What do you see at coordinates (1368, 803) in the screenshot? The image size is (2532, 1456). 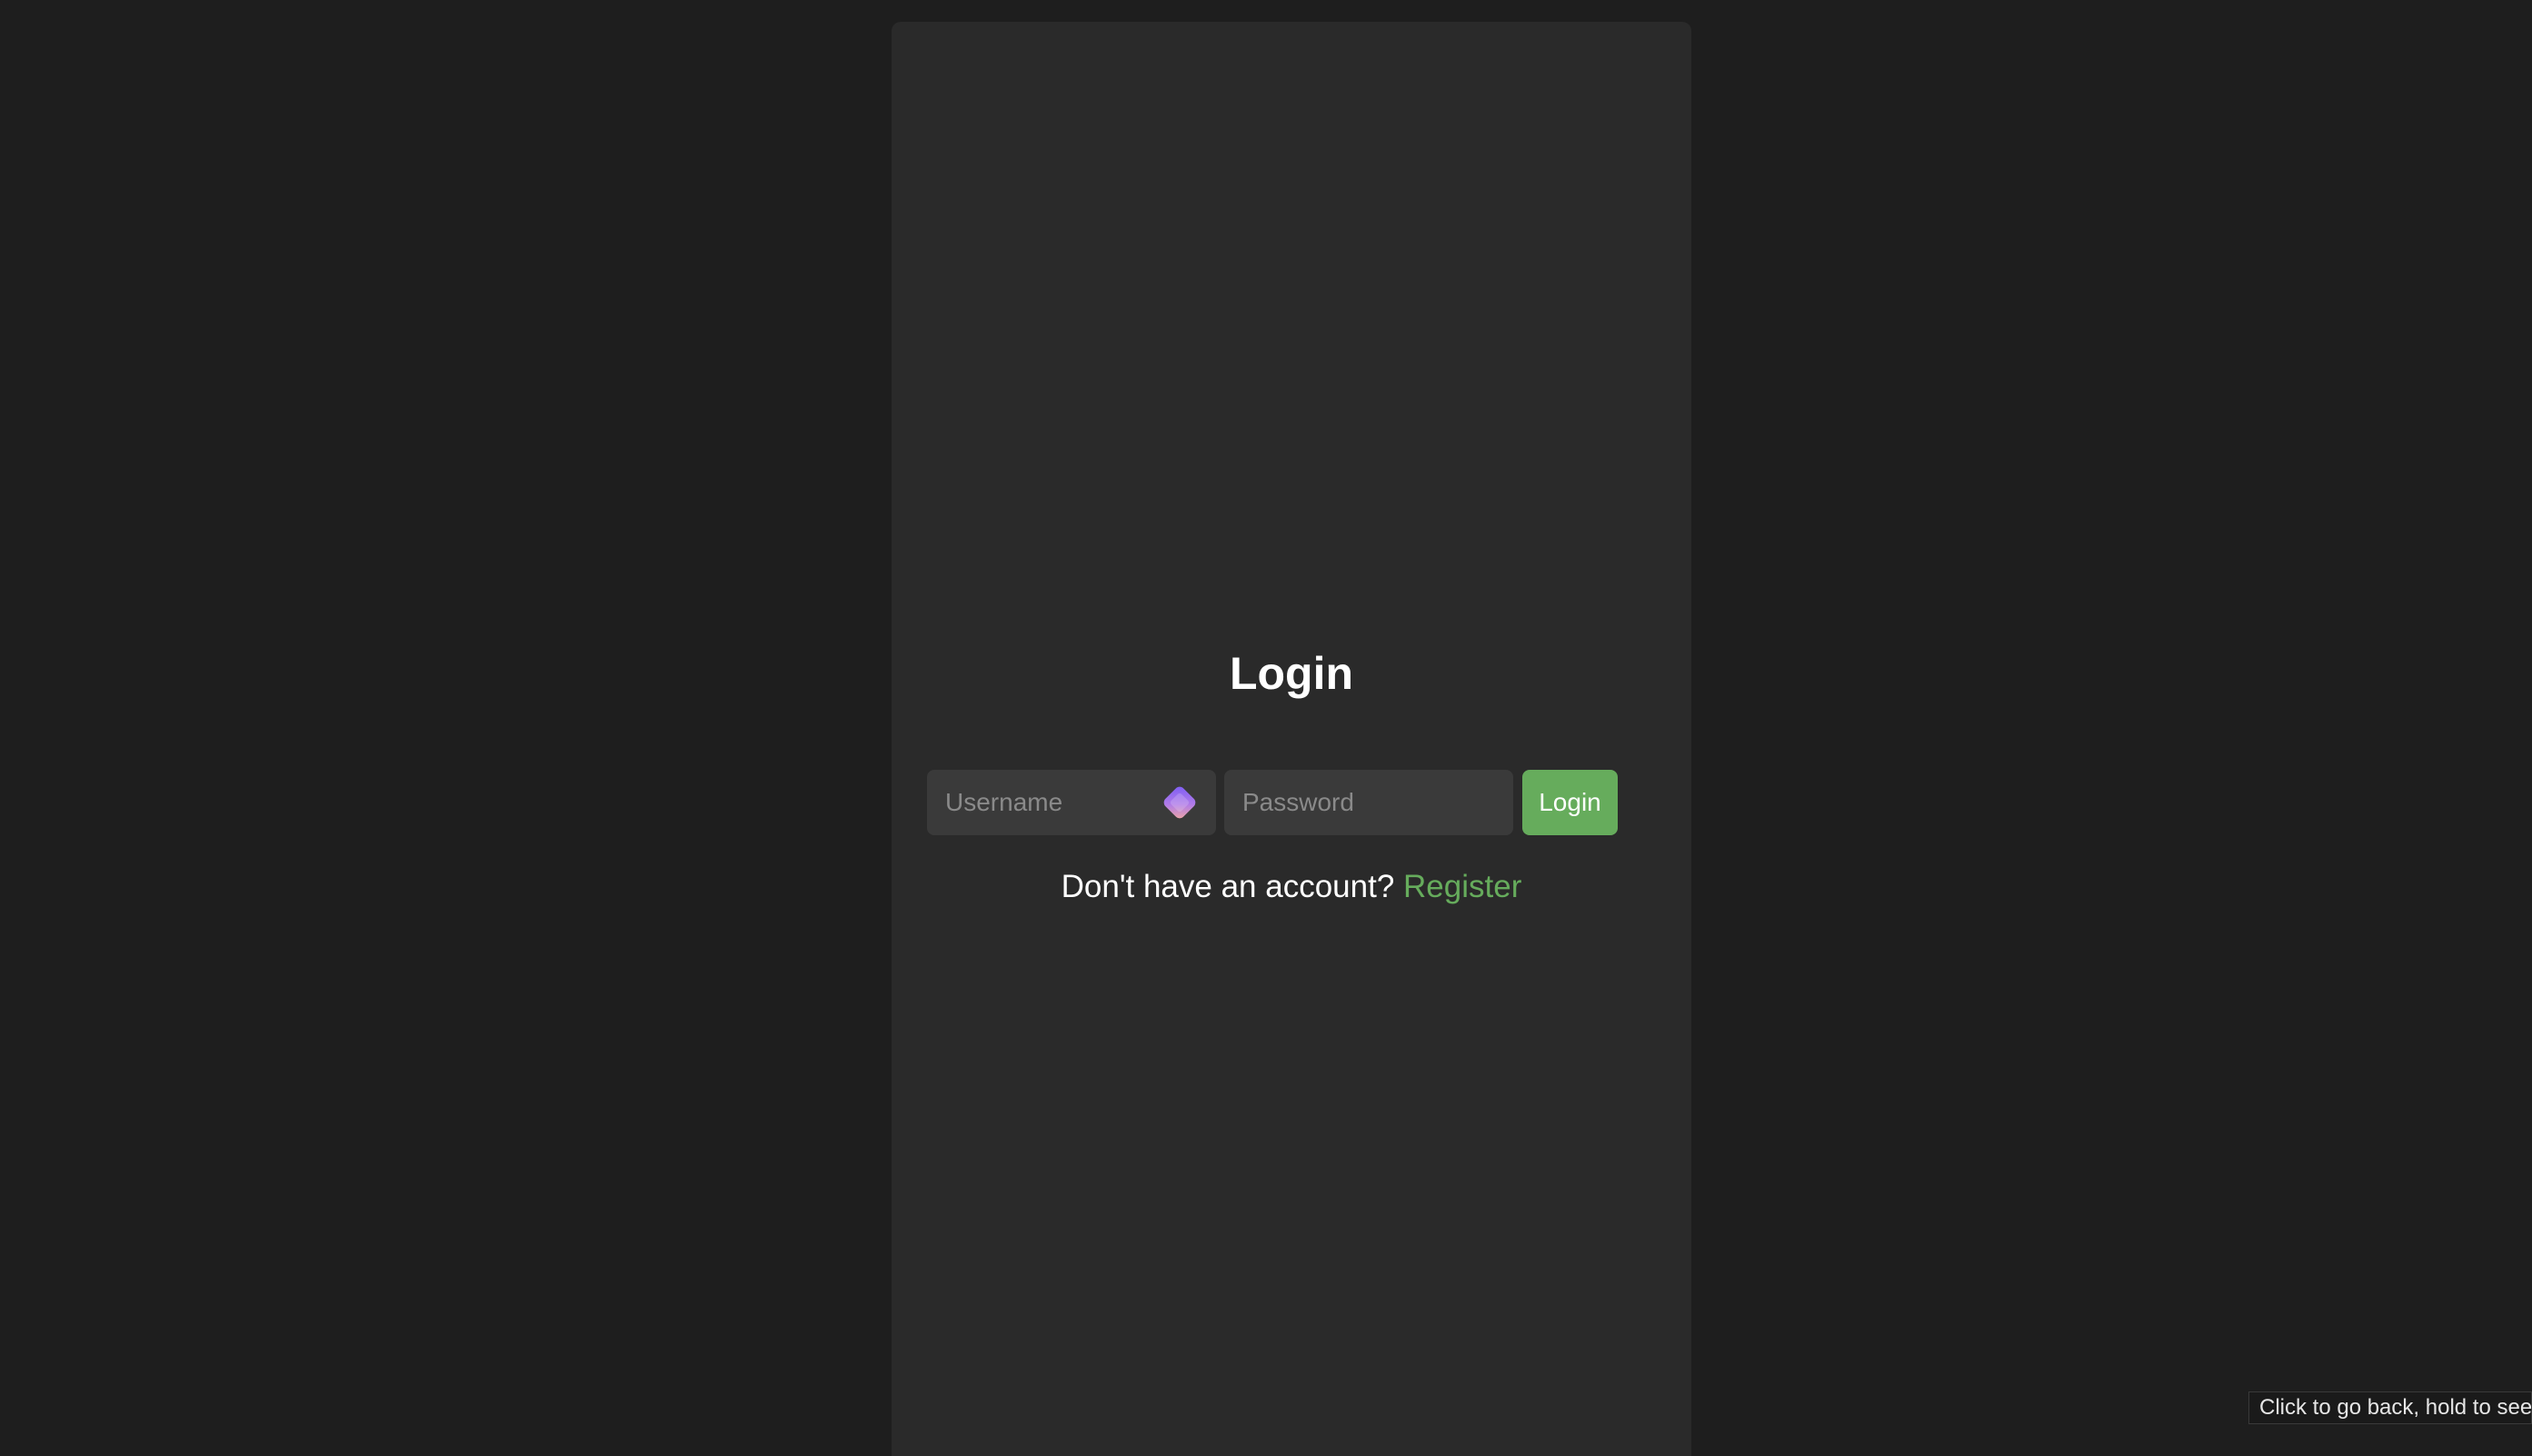 I see `password-input: Password` at bounding box center [1368, 803].